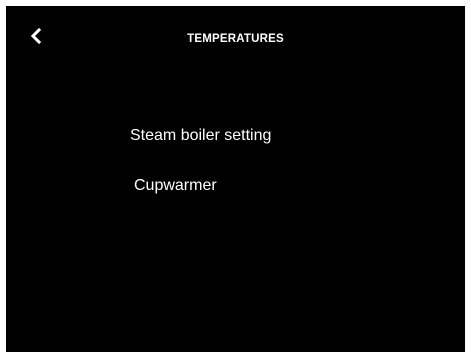 The image size is (471, 358). I want to click on menu-item-cupwarmer: Cupwarmer, so click(175, 186).